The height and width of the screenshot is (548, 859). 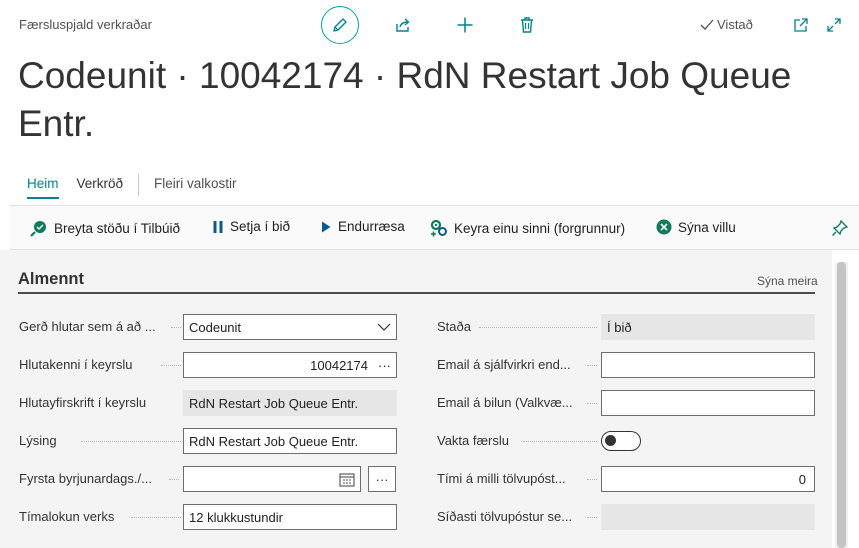 I want to click on time-between-emails-input: 0, so click(x=708, y=479).